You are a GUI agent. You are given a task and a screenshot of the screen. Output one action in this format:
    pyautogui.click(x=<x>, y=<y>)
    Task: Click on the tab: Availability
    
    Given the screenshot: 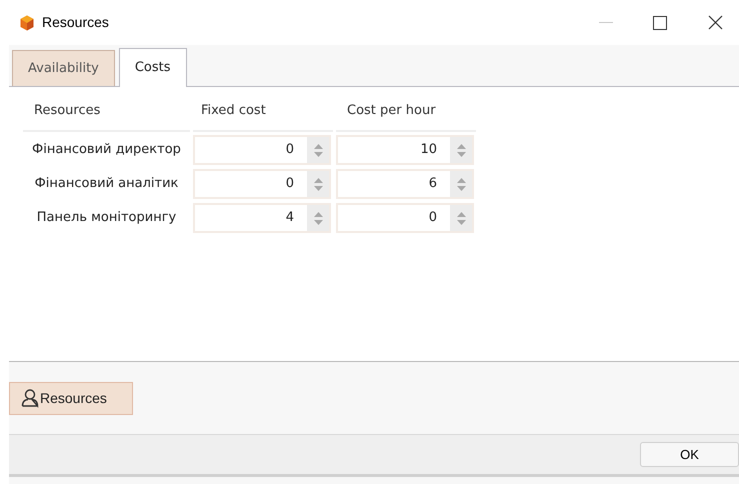 What is the action you would take?
    pyautogui.click(x=63, y=68)
    